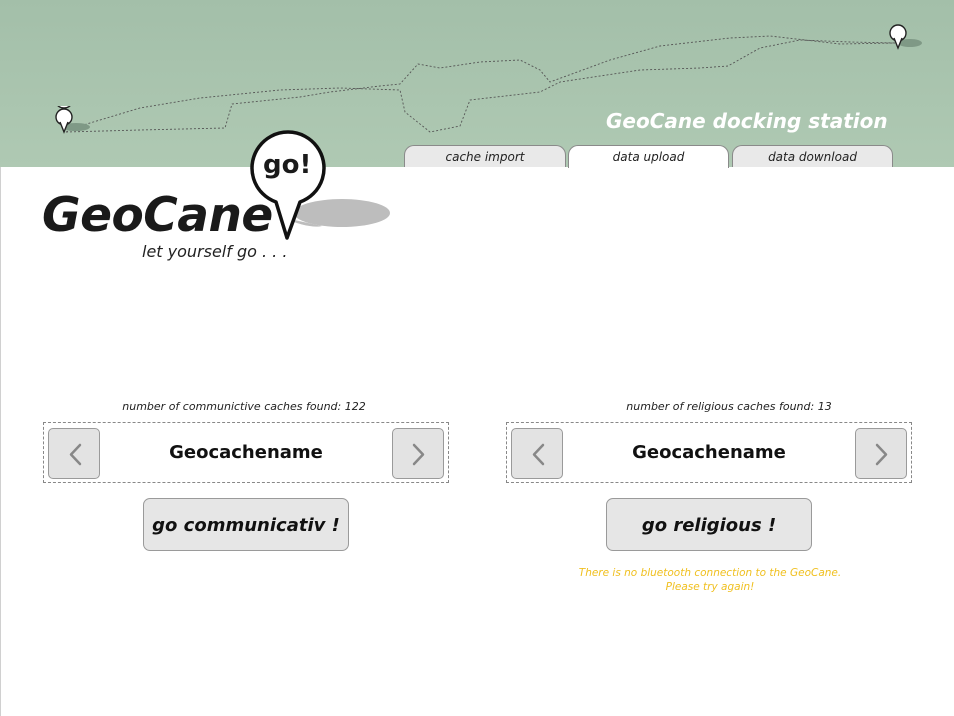 Image resolution: width=954 pixels, height=716 pixels. I want to click on communicative-cache-selector: Geocachename, so click(246, 452).